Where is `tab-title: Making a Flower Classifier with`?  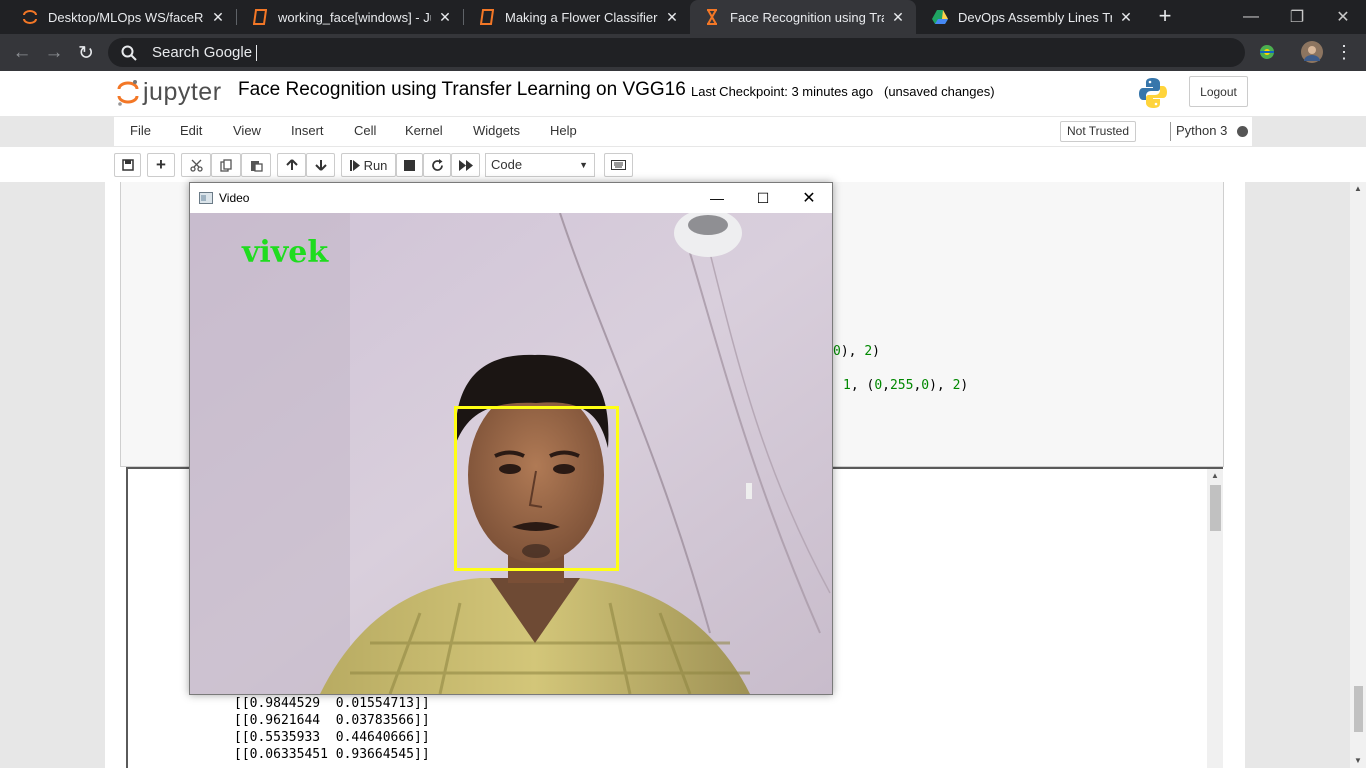 tab-title: Making a Flower Classifier with is located at coordinates (581, 17).